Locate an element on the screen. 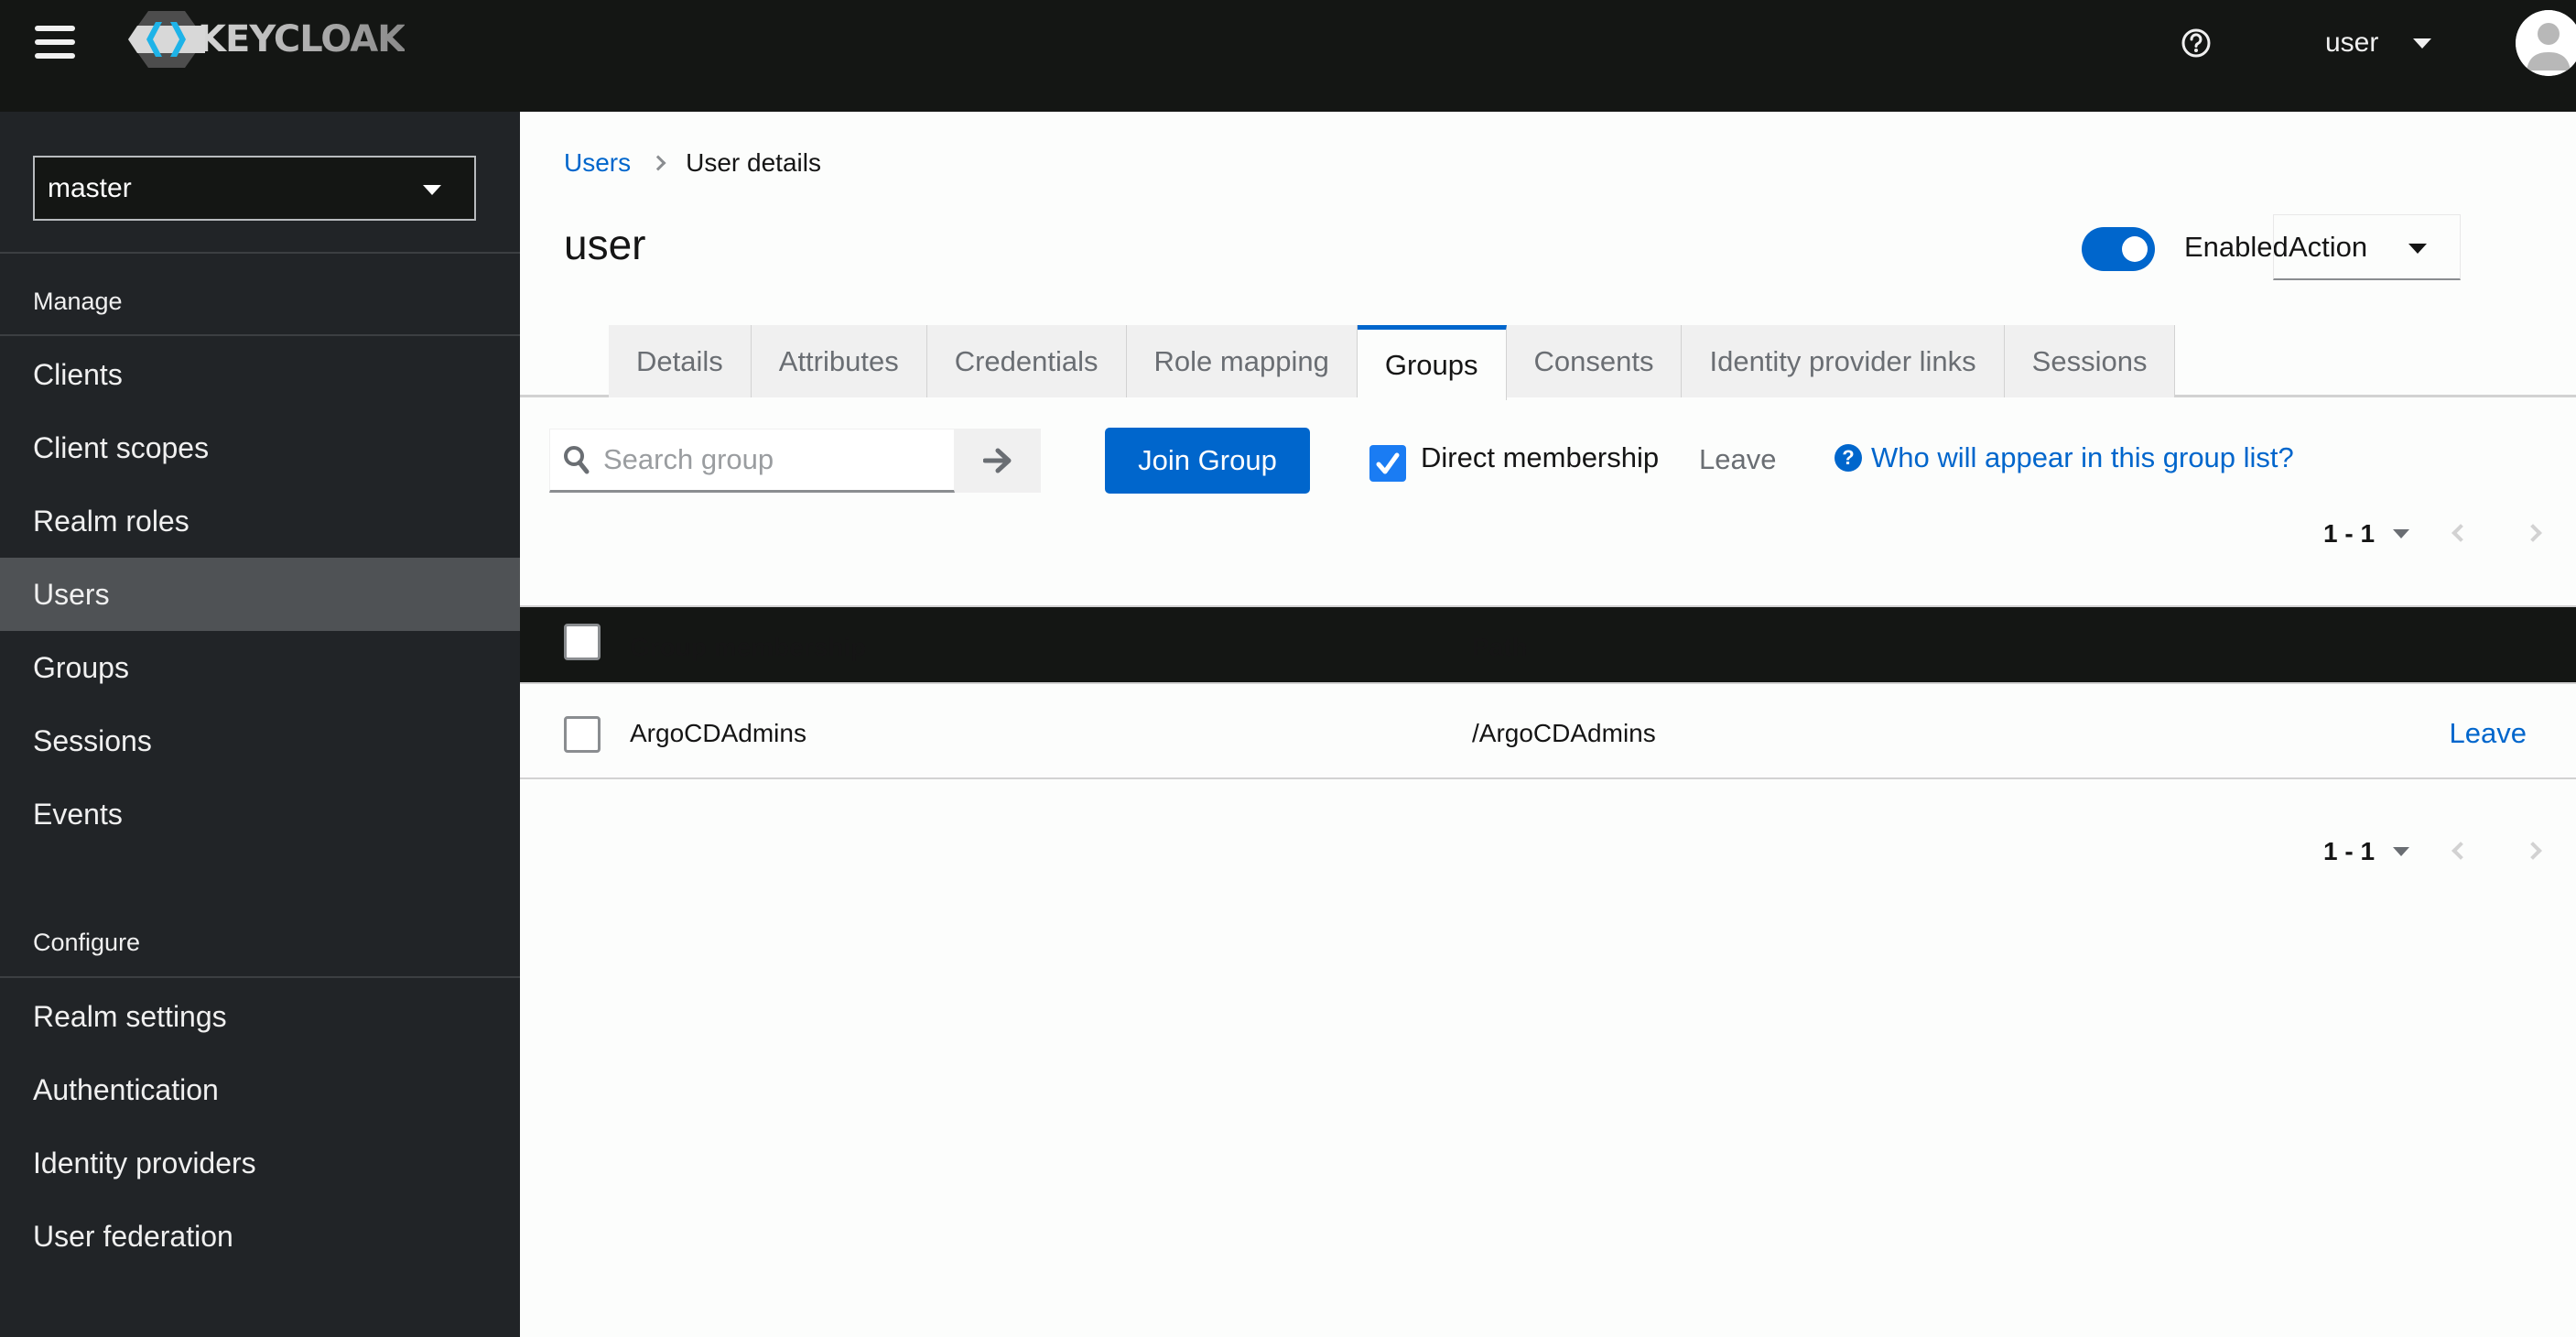 The height and width of the screenshot is (1337, 2576). sidebar-item-identity-providers: Identity providers is located at coordinates (260, 1163).